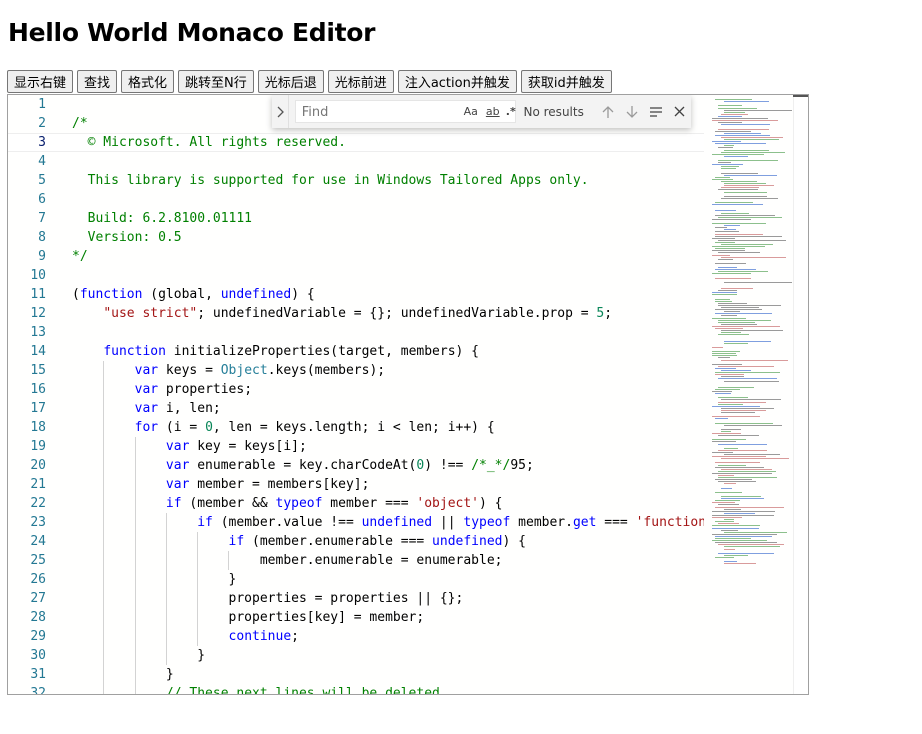 This screenshot has height=734, width=922. I want to click on code-line: 32 // These next lines will be deleted, so click(356, 689).